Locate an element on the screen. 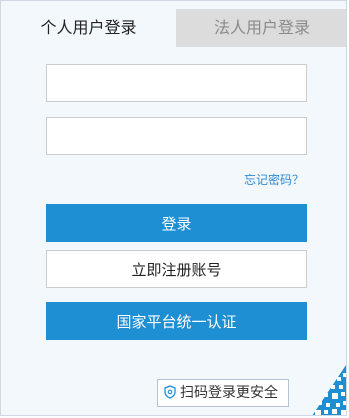 The width and height of the screenshot is (349, 418). qr-code-icon is located at coordinates (328, 387).